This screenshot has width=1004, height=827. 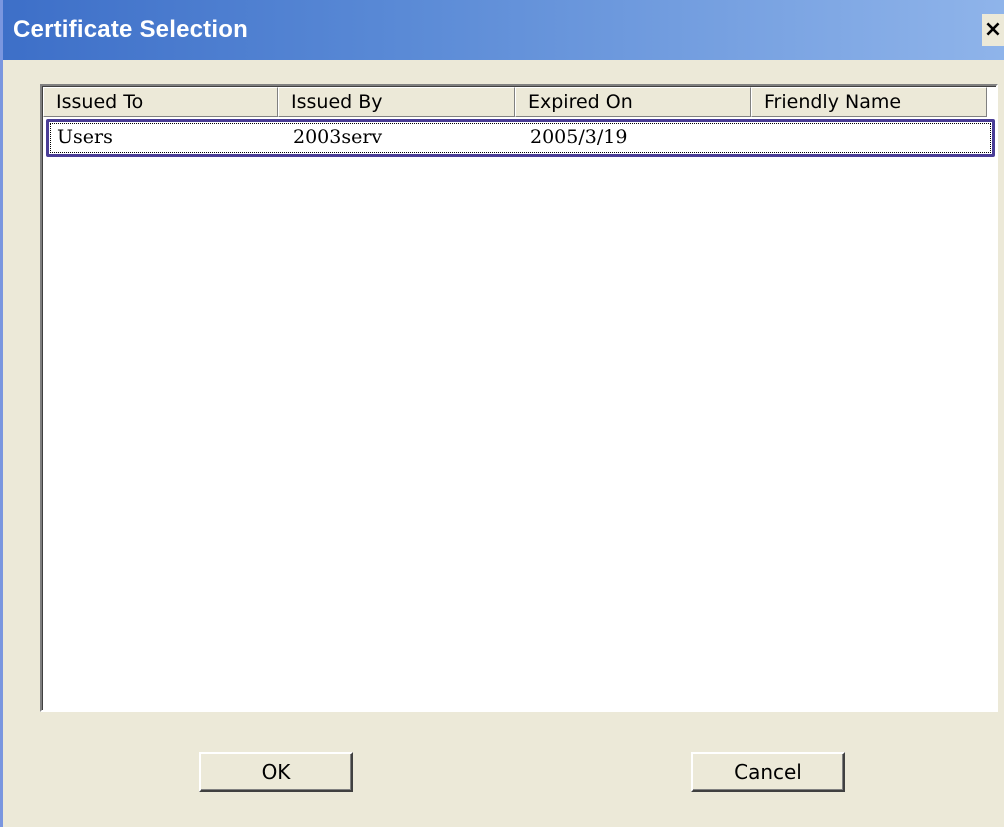 I want to click on cell-issued-by: 2003serv, so click(x=338, y=137).